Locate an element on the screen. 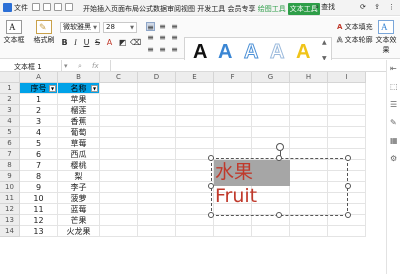  text-outline-button: A 文本轮廓 is located at coordinates (355, 40).